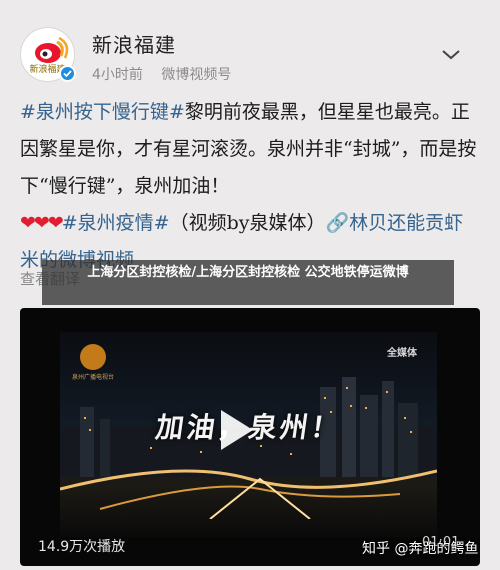 Image resolution: width=500 pixels, height=570 pixels. I want to click on overlay-banner: 上海分区封控核检/上海分区封控核检 公交地铁停运微博, so click(248, 282).